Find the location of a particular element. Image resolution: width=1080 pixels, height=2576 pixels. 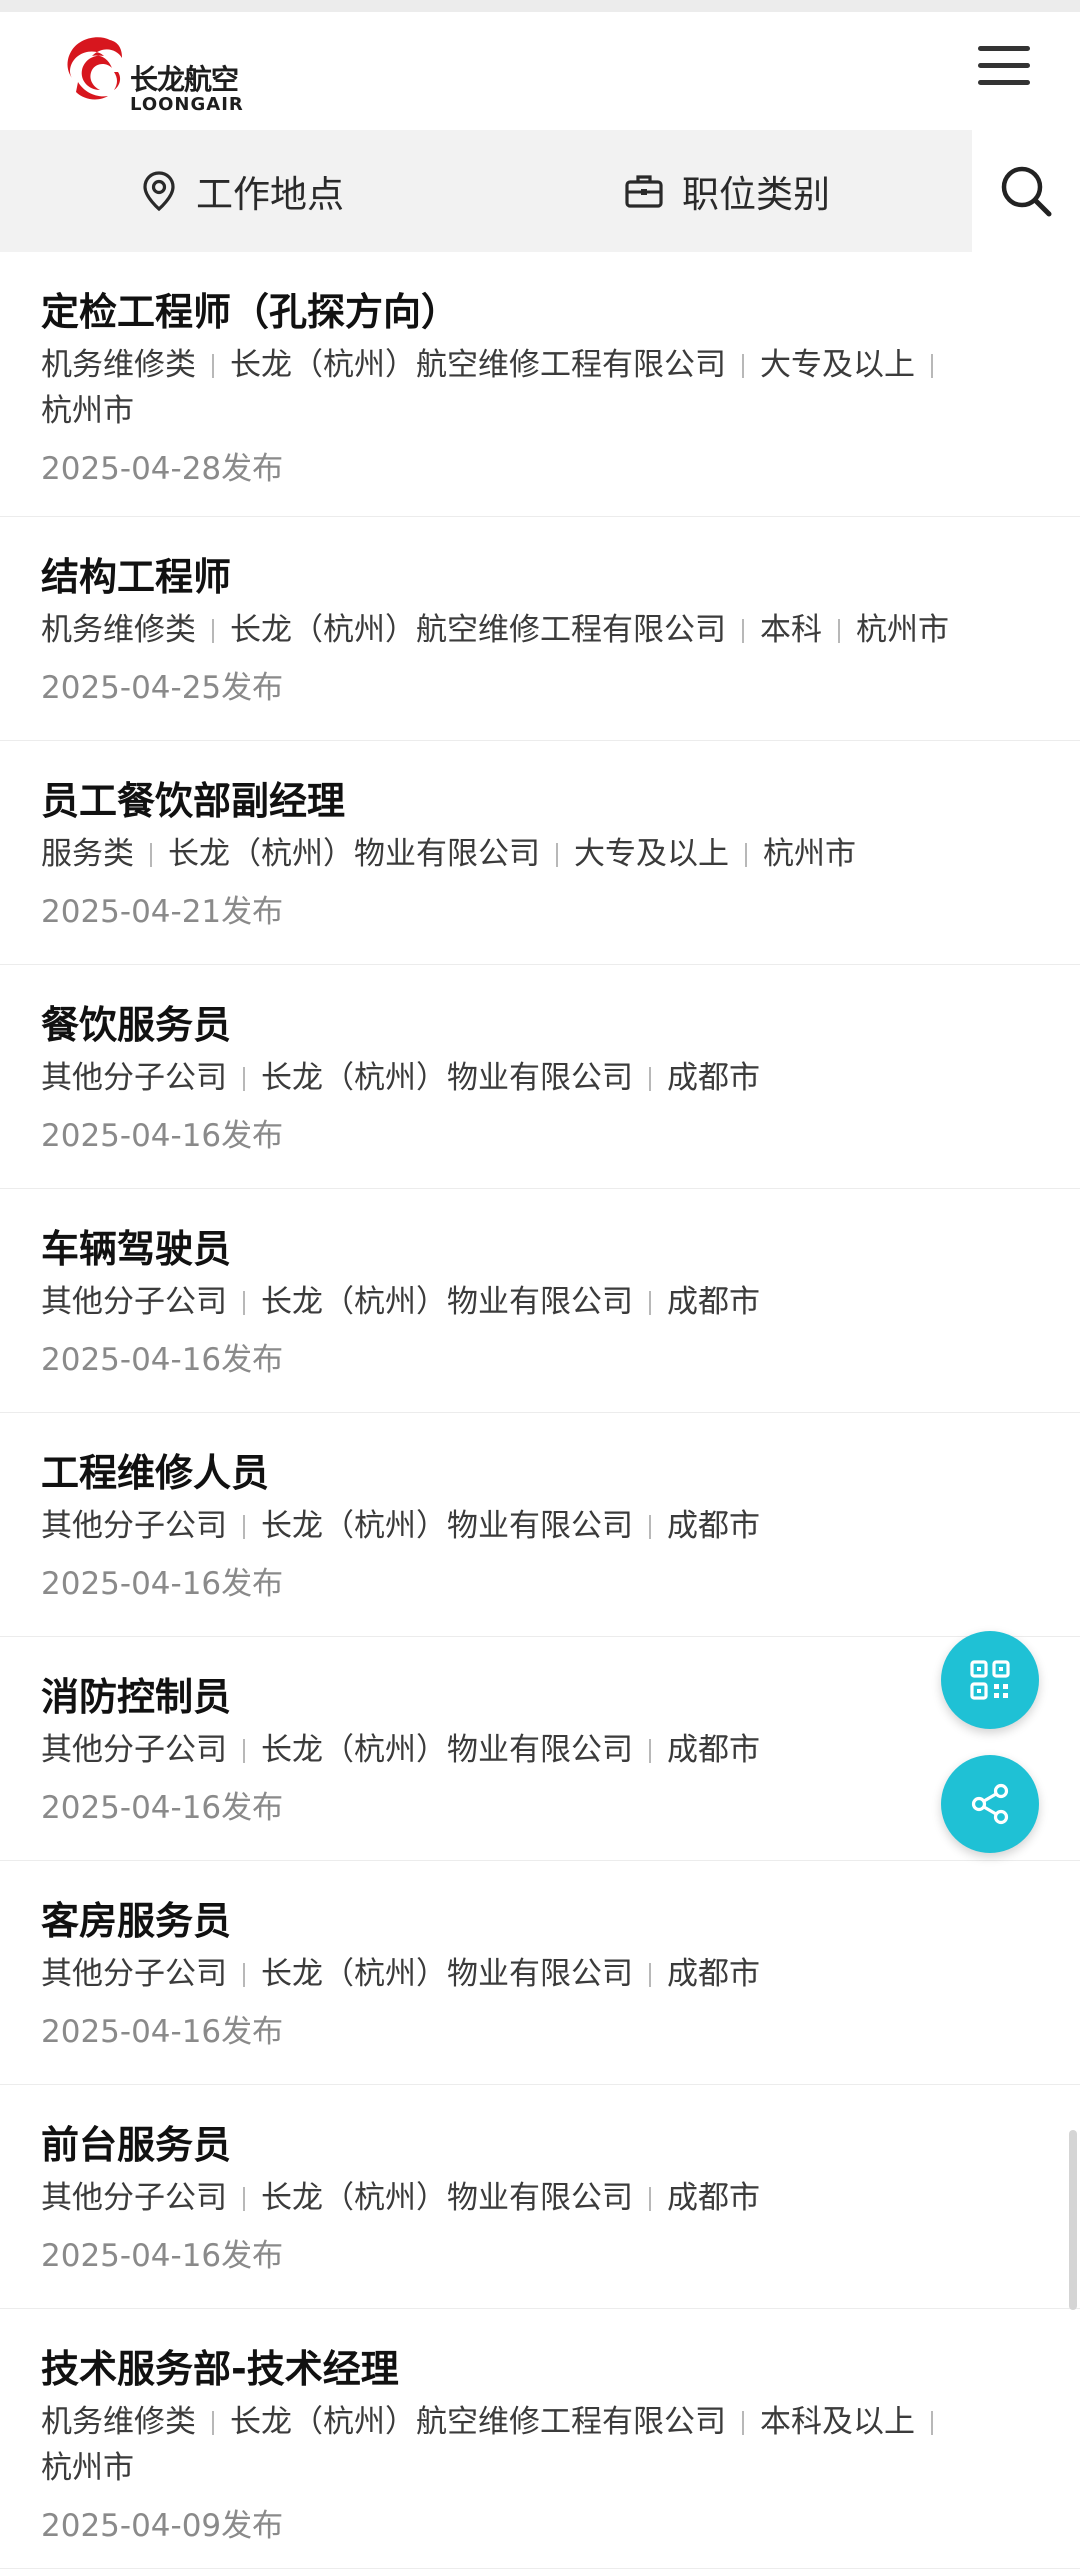

job-list-item: 餐饮服务员 其他分子公司 长龙（杭州）物业有限公司 成都市 2025-04-16发布 is located at coordinates (540, 1077).